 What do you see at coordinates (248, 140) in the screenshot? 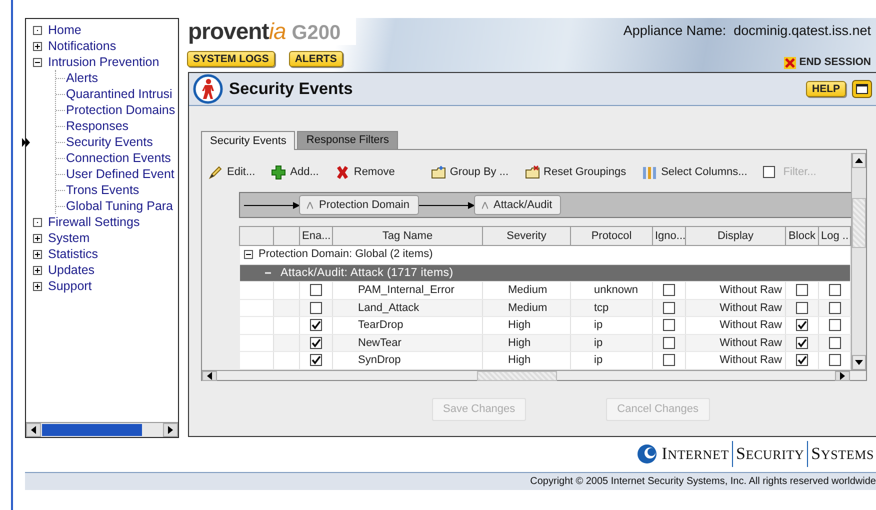
I see `tab: Security Events` at bounding box center [248, 140].